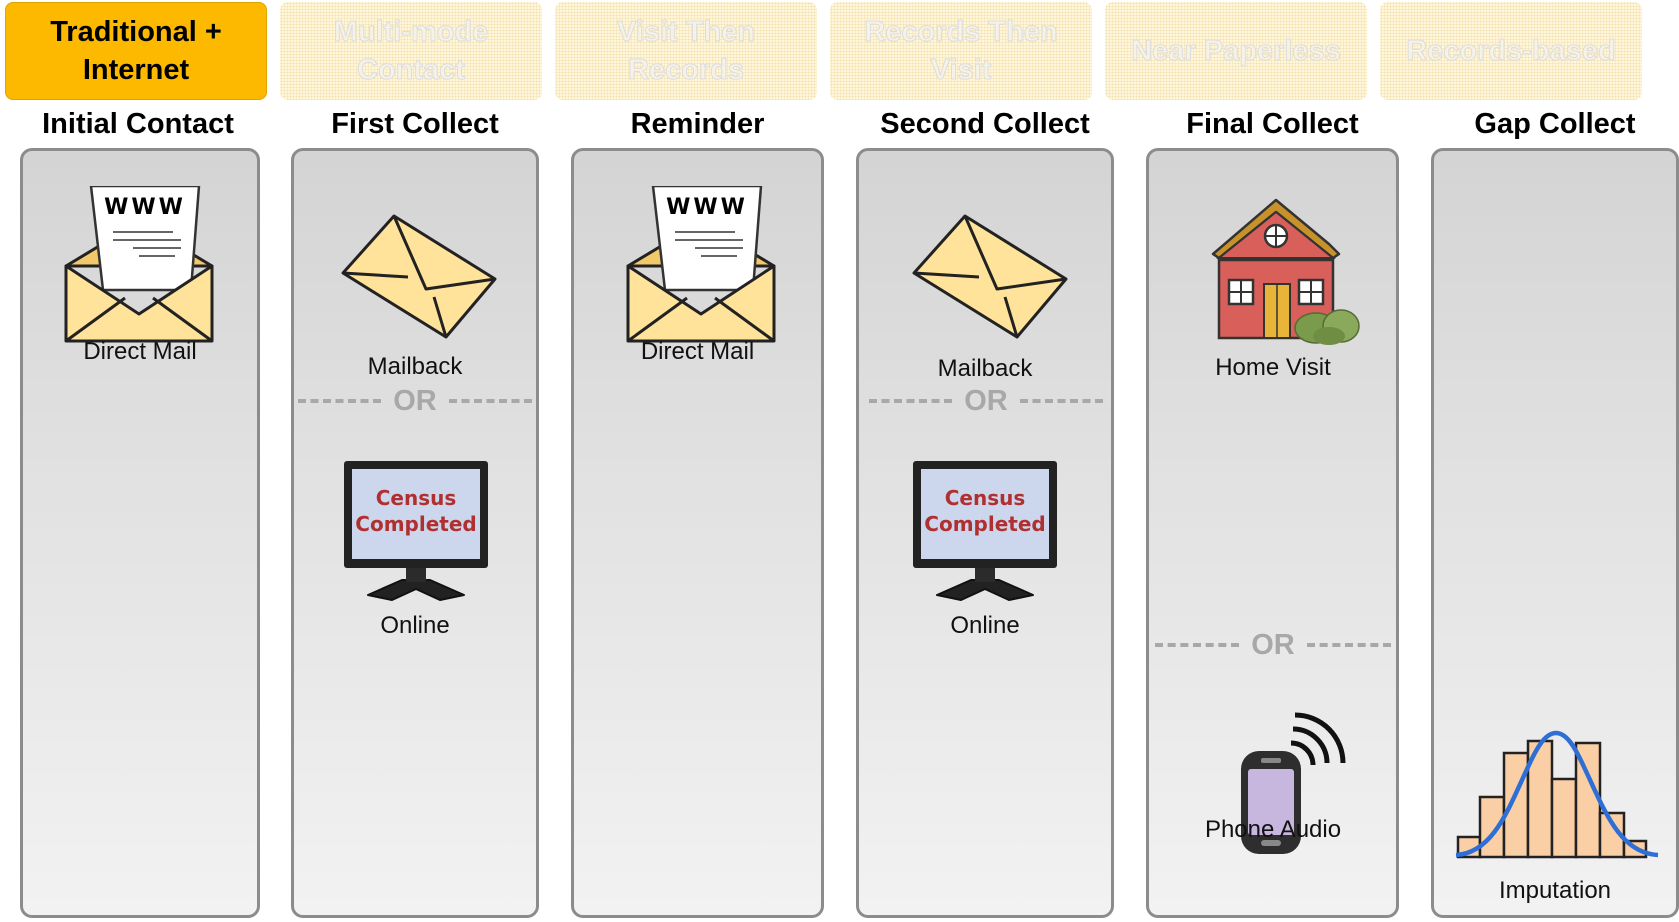  I want to click on column-title-second-collect: Second Collect, so click(985, 124).